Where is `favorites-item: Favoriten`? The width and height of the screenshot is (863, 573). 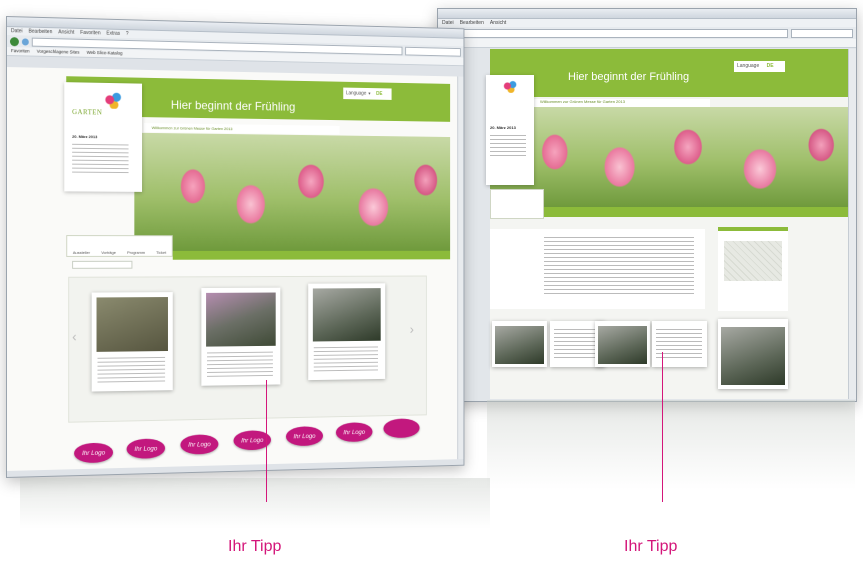 favorites-item: Favoriten is located at coordinates (20, 50).